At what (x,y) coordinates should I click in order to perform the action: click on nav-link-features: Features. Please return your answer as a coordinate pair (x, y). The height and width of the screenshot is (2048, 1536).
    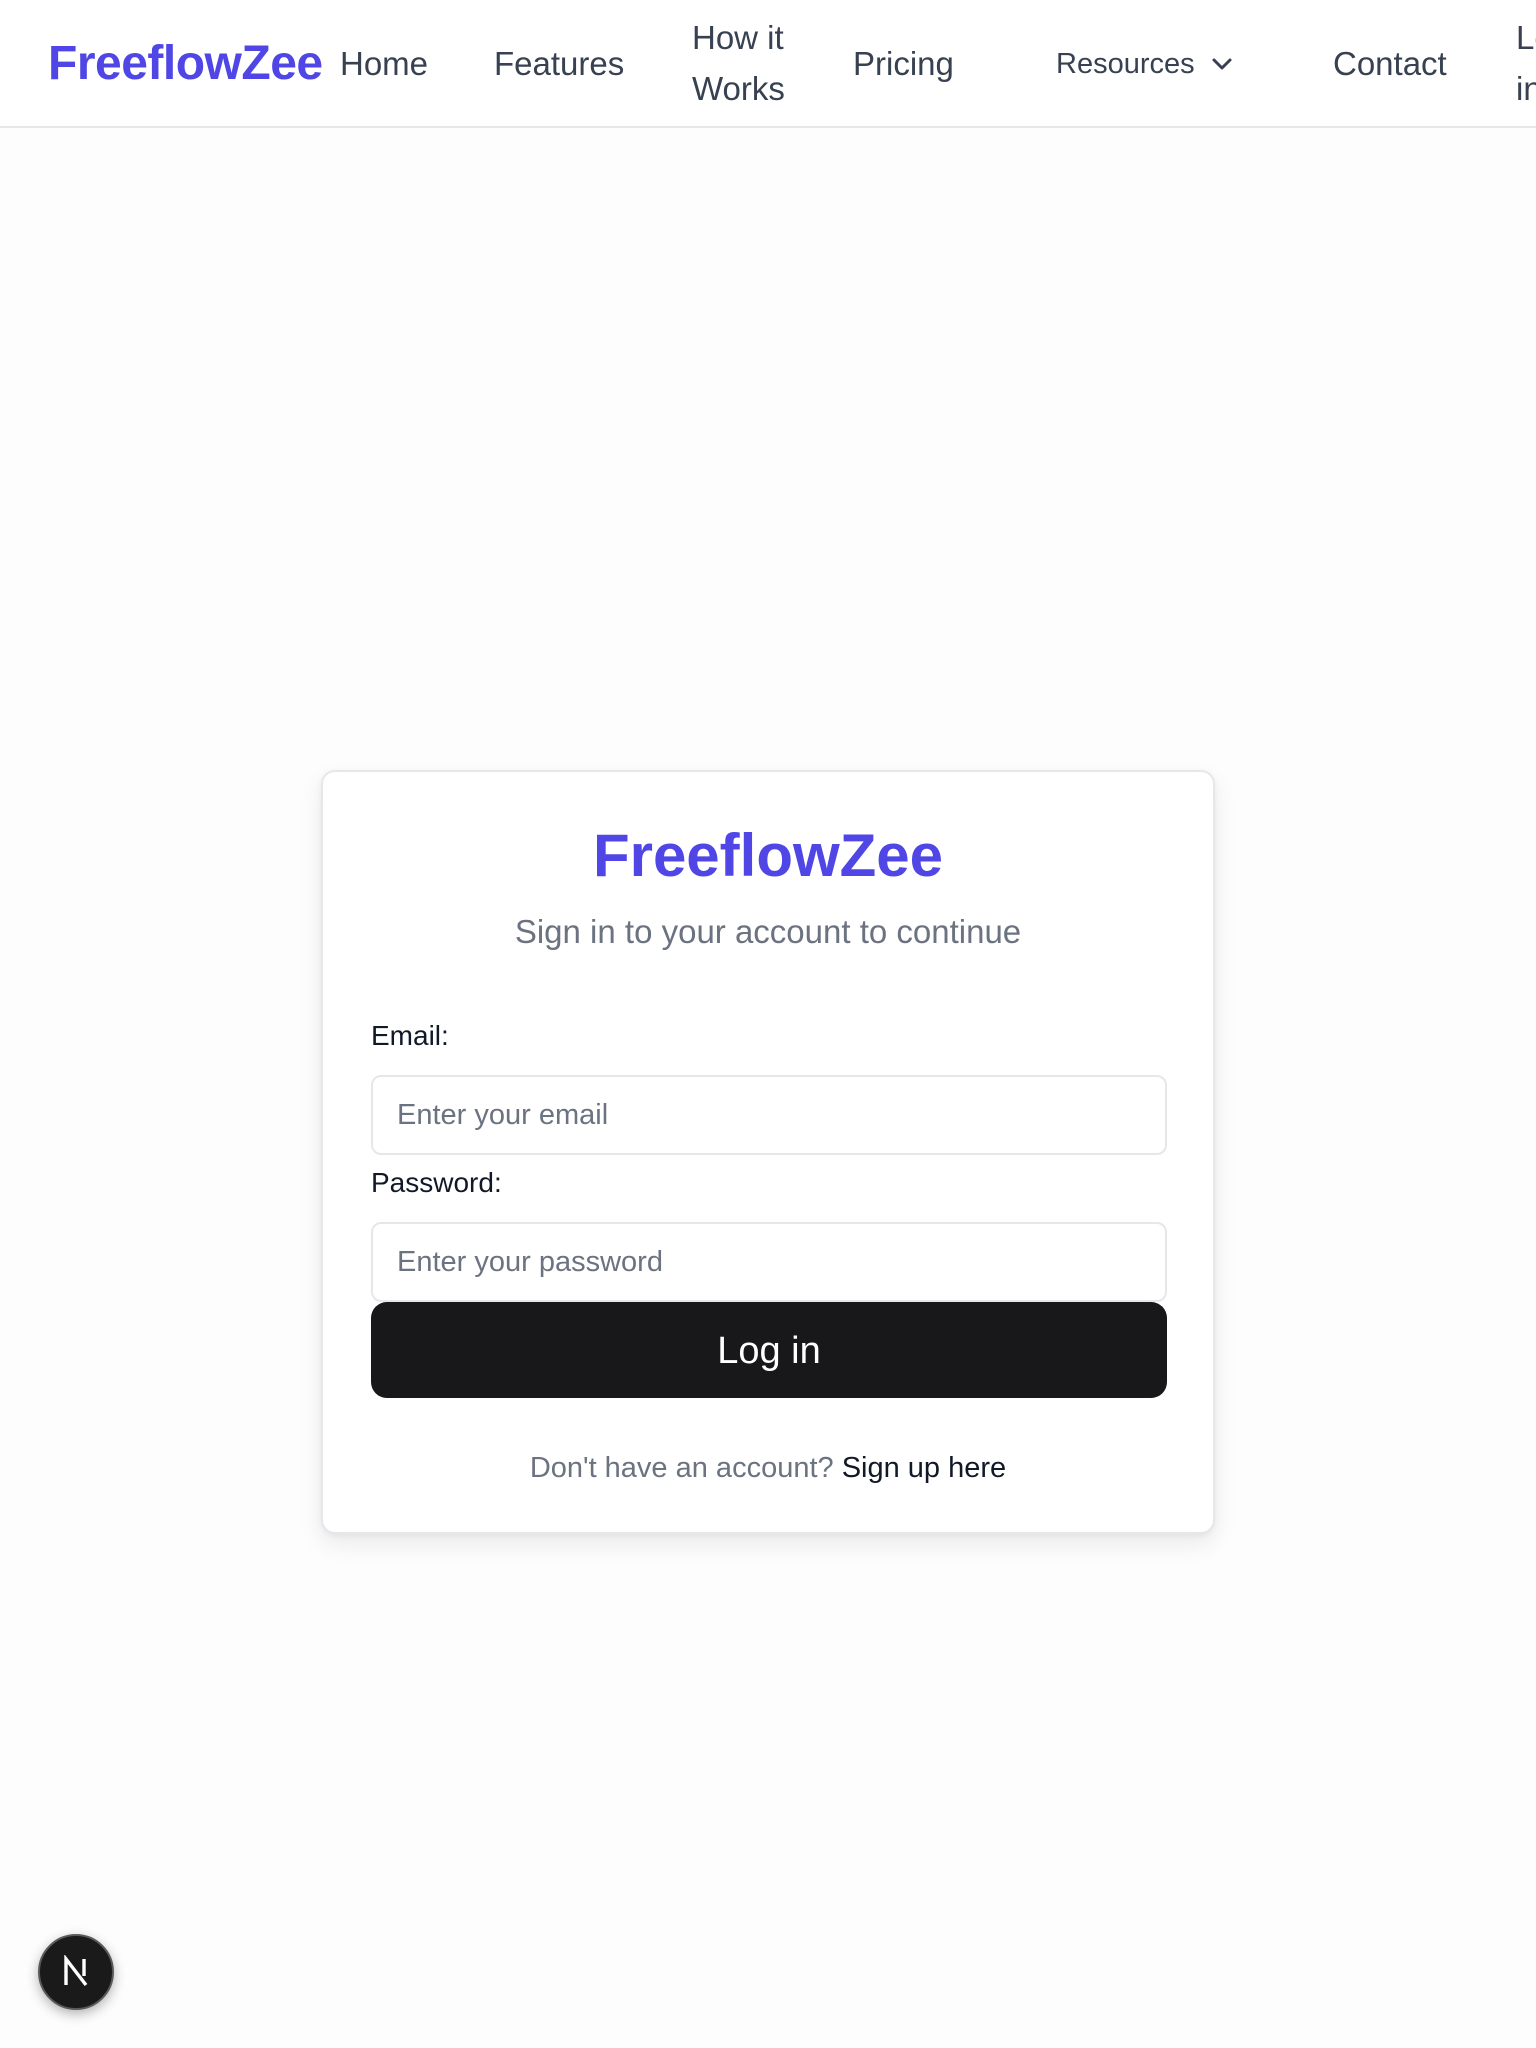
    Looking at the image, I should click on (559, 64).